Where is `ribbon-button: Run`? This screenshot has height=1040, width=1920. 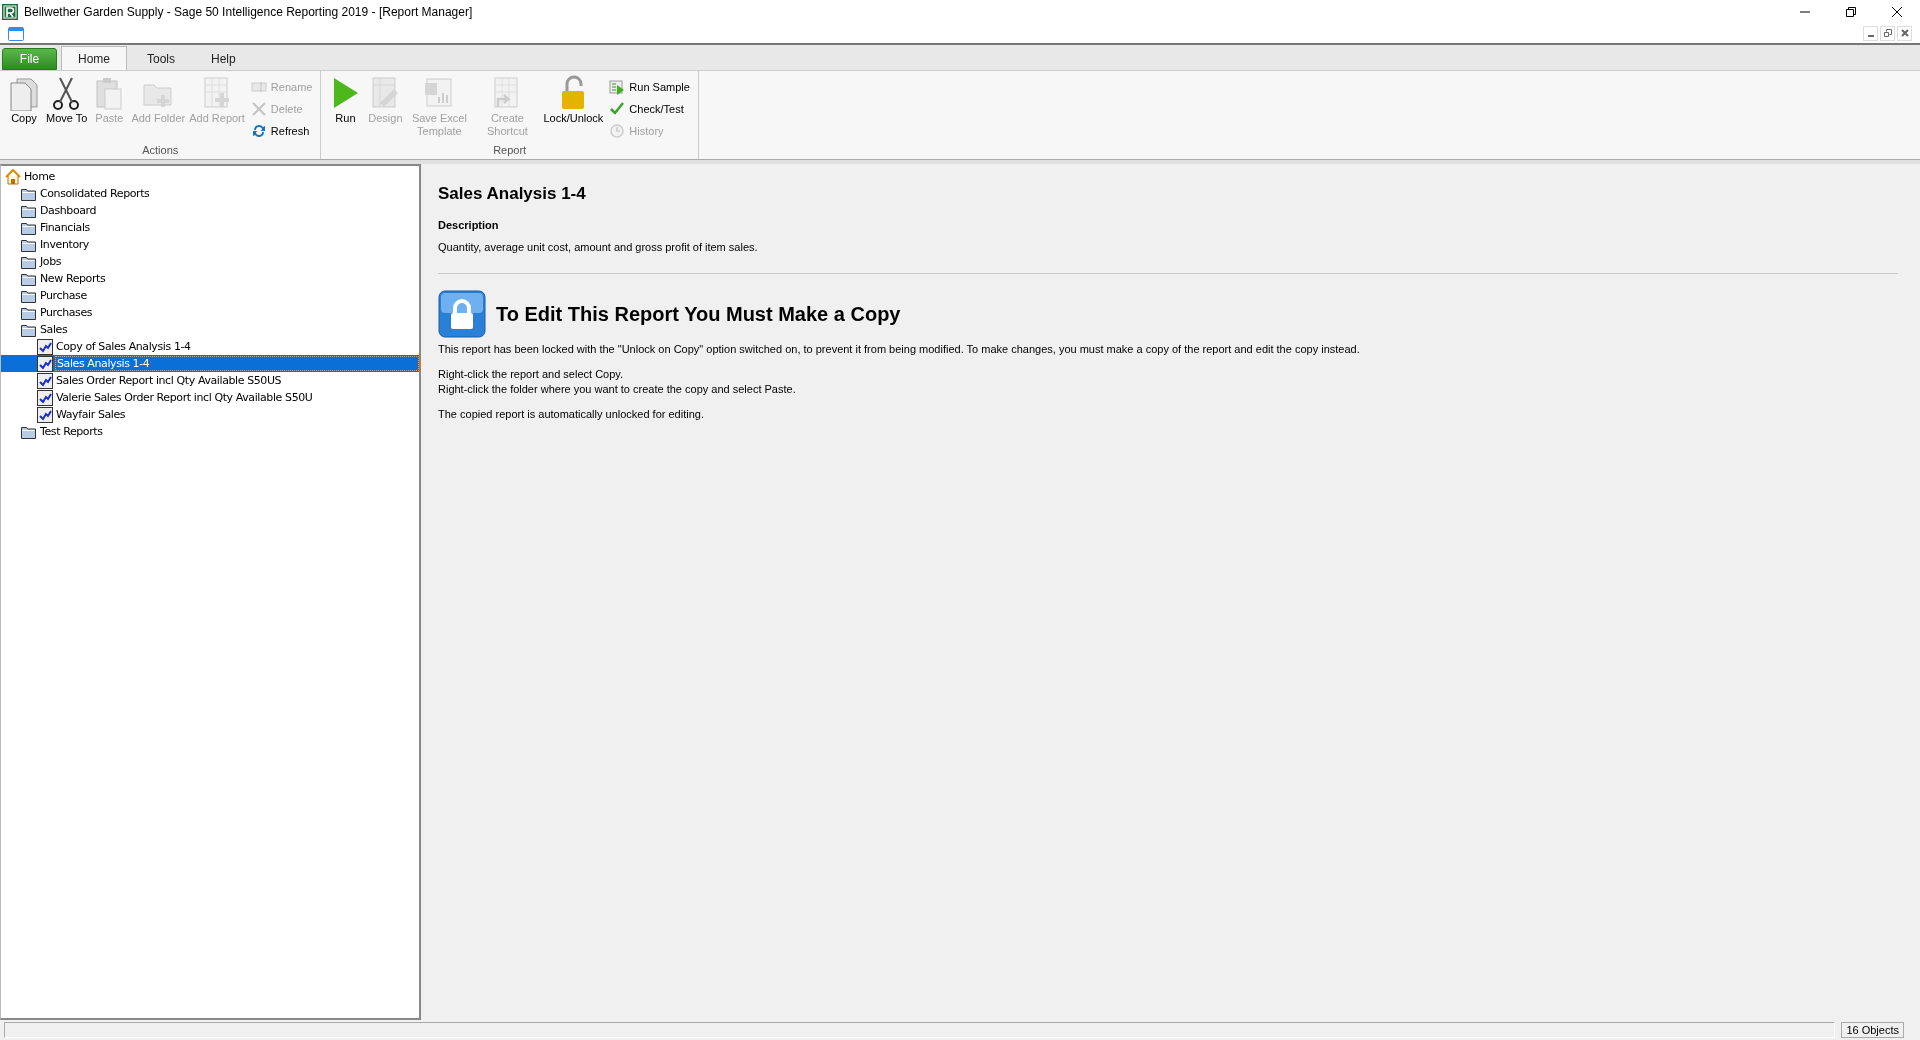 ribbon-button: Run is located at coordinates (345, 109).